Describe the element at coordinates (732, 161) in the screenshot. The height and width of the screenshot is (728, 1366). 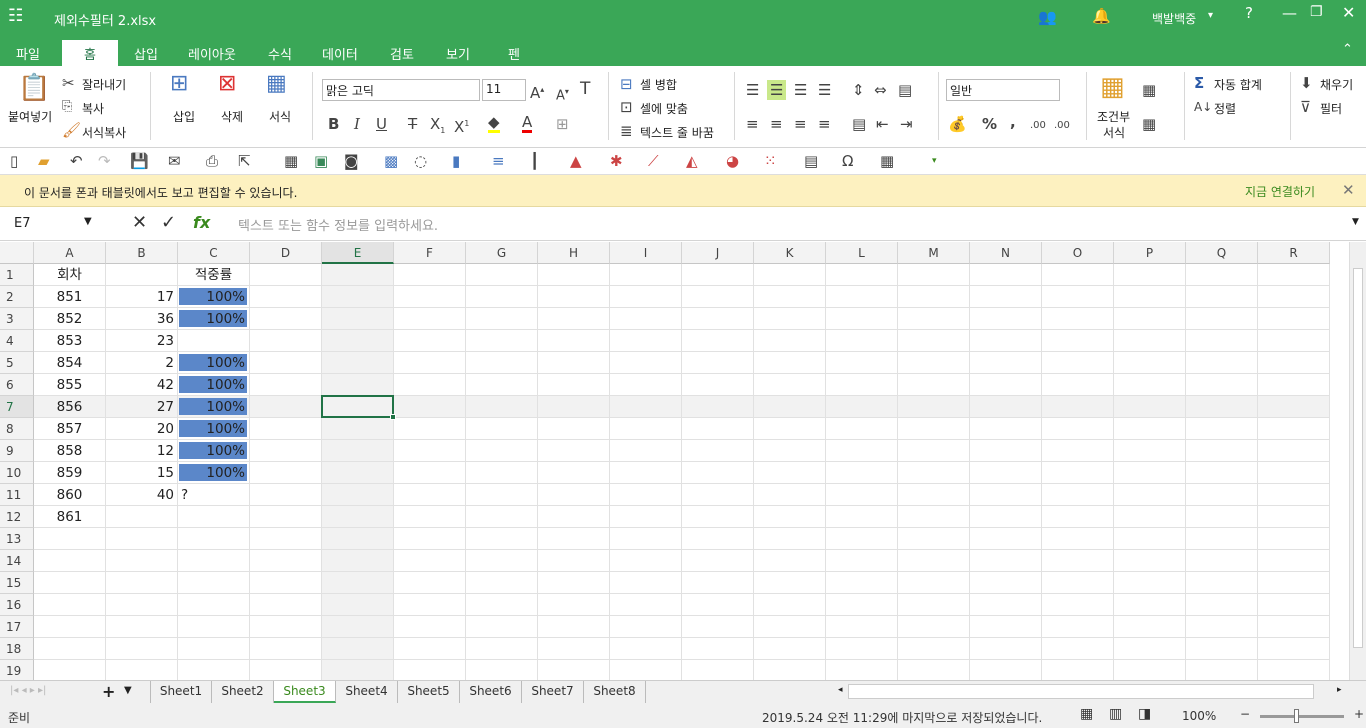
I see `pie-chart-icon: ◕` at that location.